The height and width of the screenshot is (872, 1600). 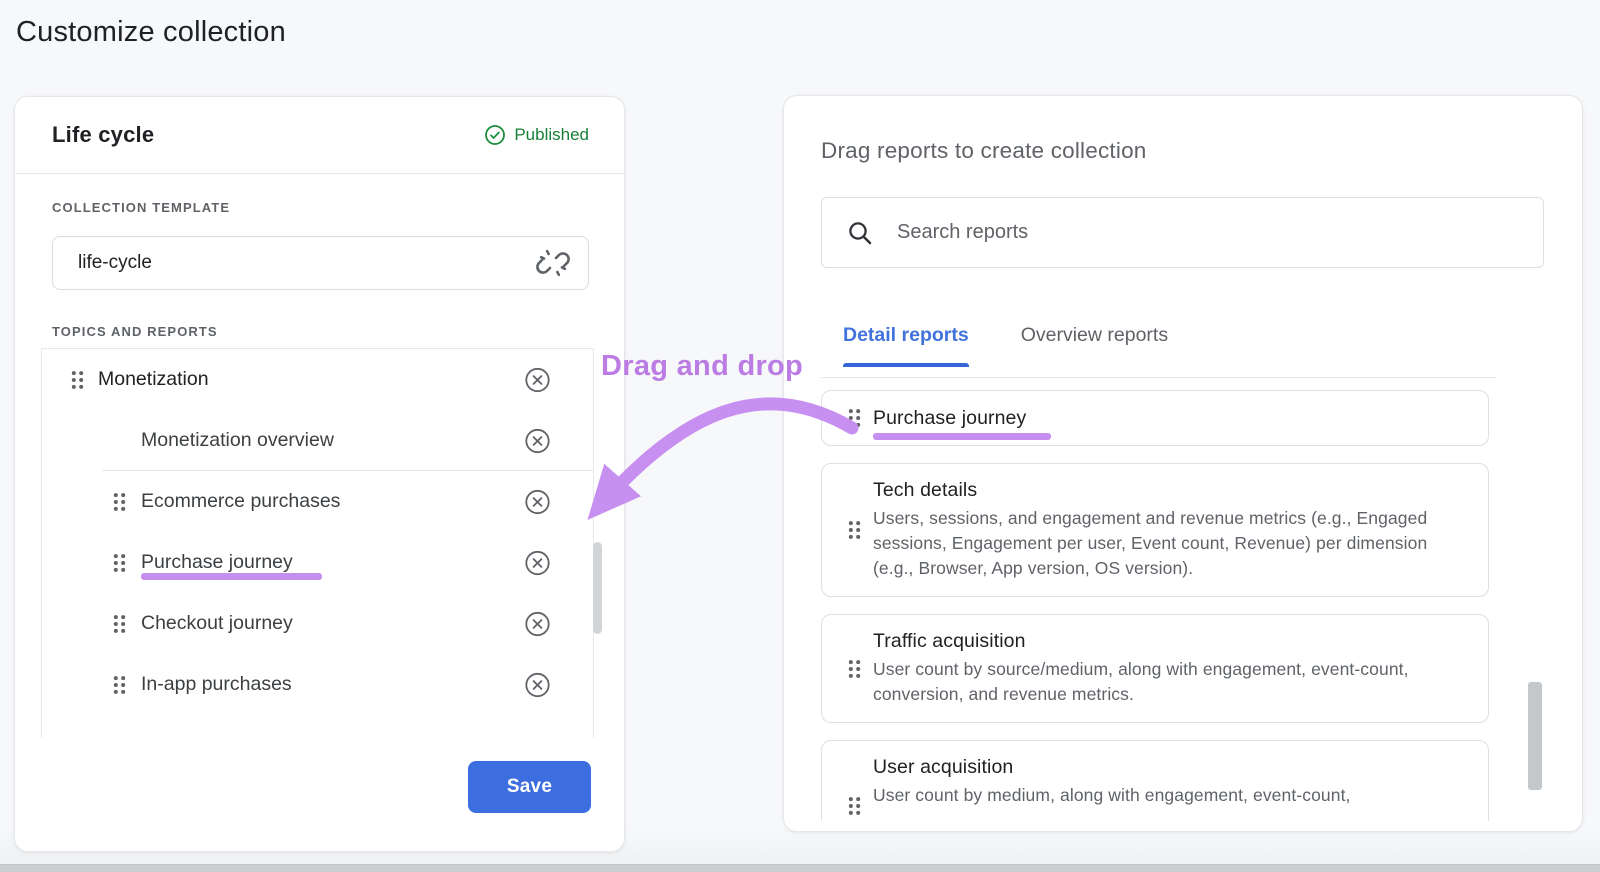 I want to click on topic-row: Checkout journey, so click(x=317, y=623).